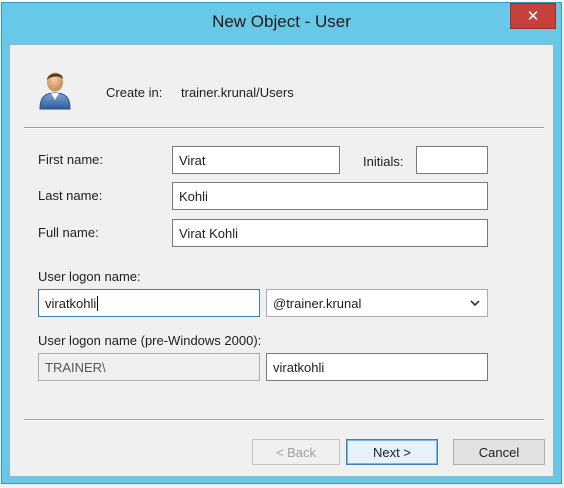 This screenshot has height=488, width=564. What do you see at coordinates (150, 340) in the screenshot?
I see `pre2000-label: User logon name (pre-Windows 2000):` at bounding box center [150, 340].